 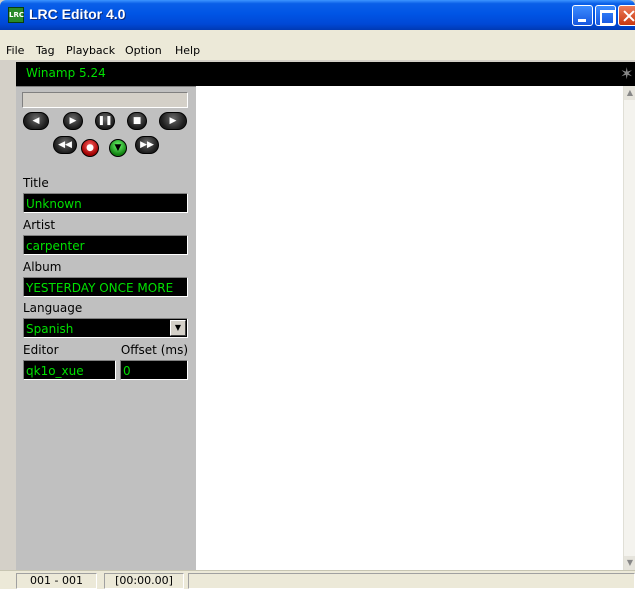 I want to click on title-label: Title, so click(x=36, y=183).